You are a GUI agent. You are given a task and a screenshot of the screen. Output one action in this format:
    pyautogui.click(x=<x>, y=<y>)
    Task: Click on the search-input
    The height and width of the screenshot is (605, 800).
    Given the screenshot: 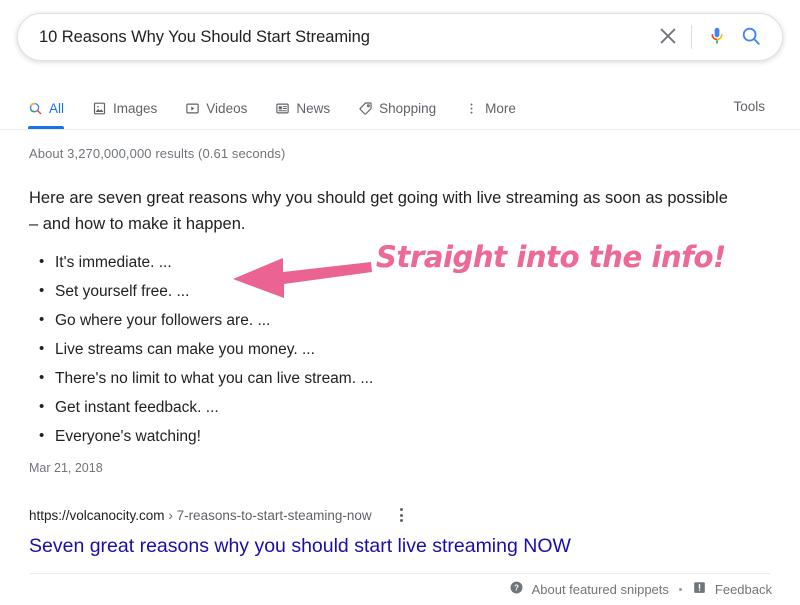 What is the action you would take?
    pyautogui.click(x=344, y=37)
    